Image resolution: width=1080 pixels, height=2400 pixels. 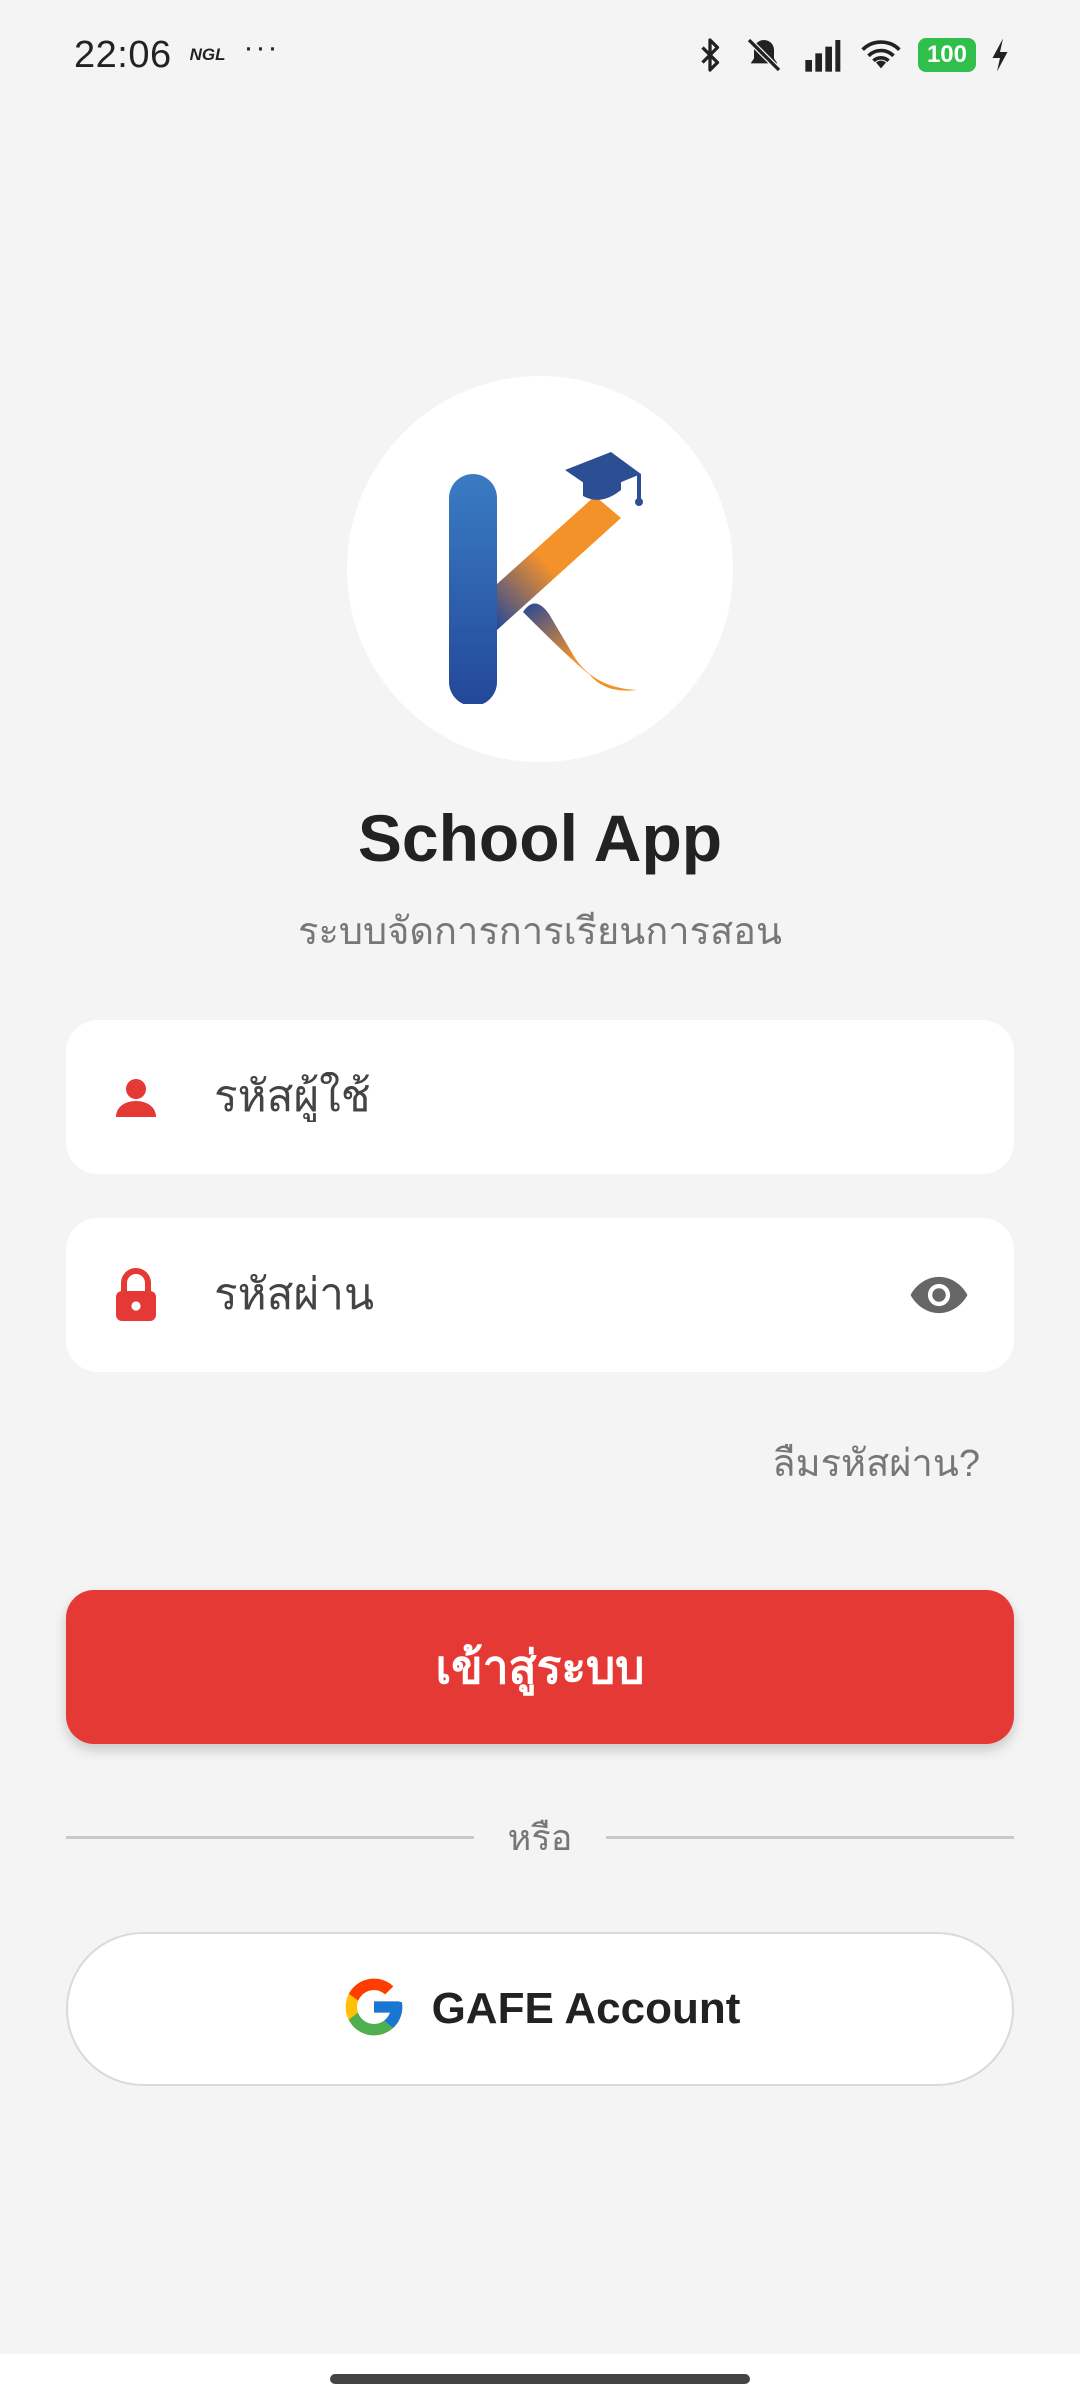 I want to click on k-graduation-cap-logo-icon, so click(x=546, y=578).